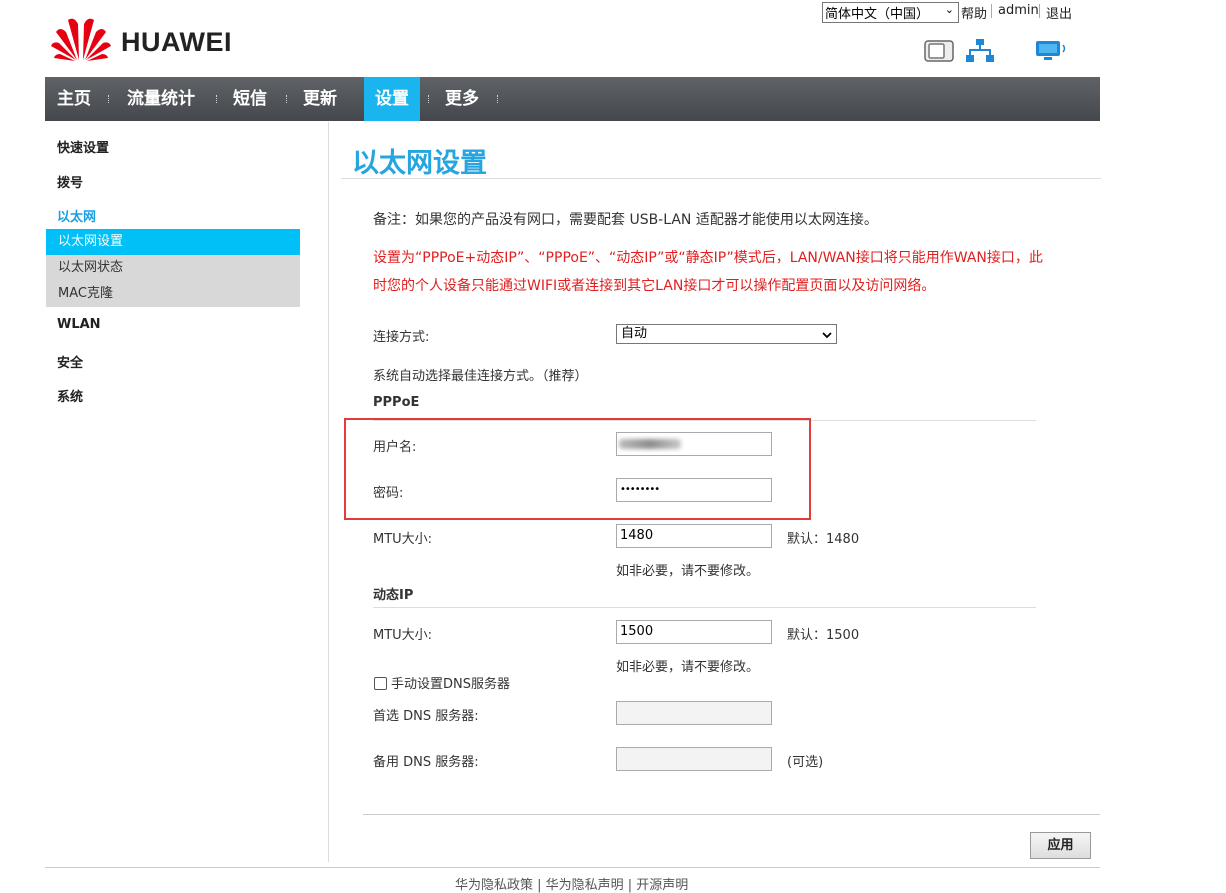 The image size is (1226, 893). I want to click on sidebar-item-ethernet-settings: 以太网设置, so click(173, 242).